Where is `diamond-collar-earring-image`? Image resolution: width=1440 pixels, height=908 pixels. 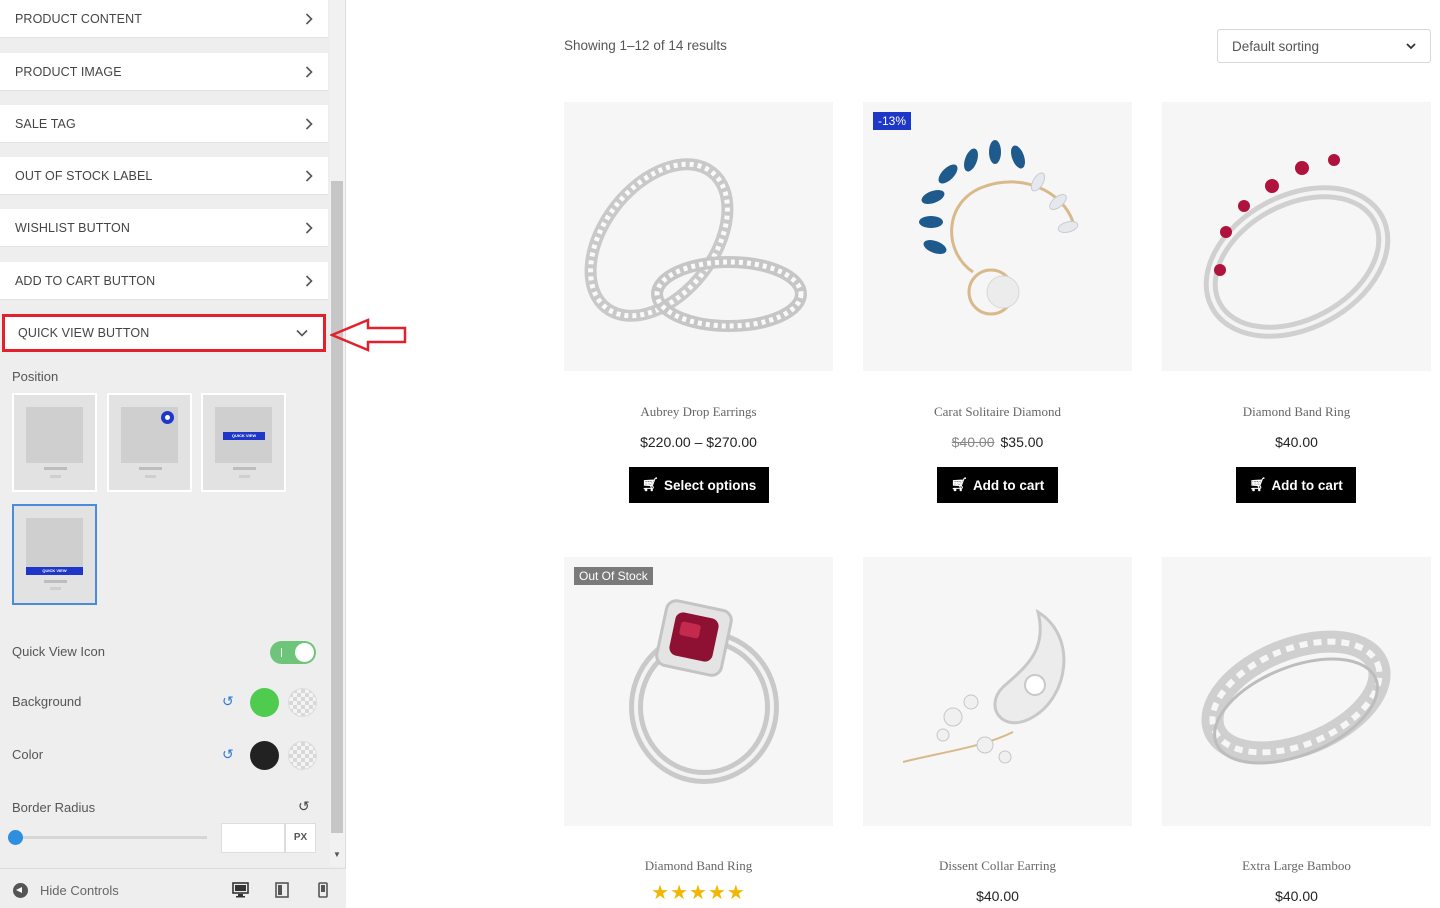 diamond-collar-earring-image is located at coordinates (984, 686).